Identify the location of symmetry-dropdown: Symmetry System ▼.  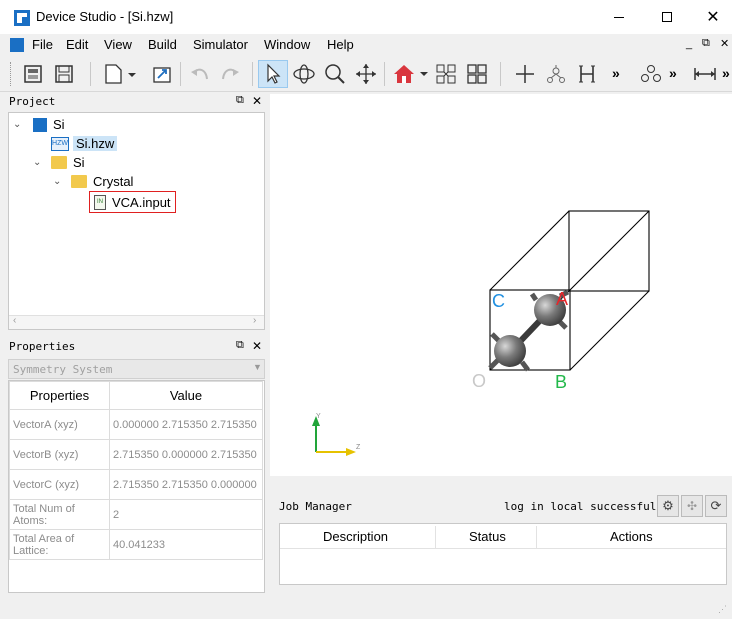
(136, 369).